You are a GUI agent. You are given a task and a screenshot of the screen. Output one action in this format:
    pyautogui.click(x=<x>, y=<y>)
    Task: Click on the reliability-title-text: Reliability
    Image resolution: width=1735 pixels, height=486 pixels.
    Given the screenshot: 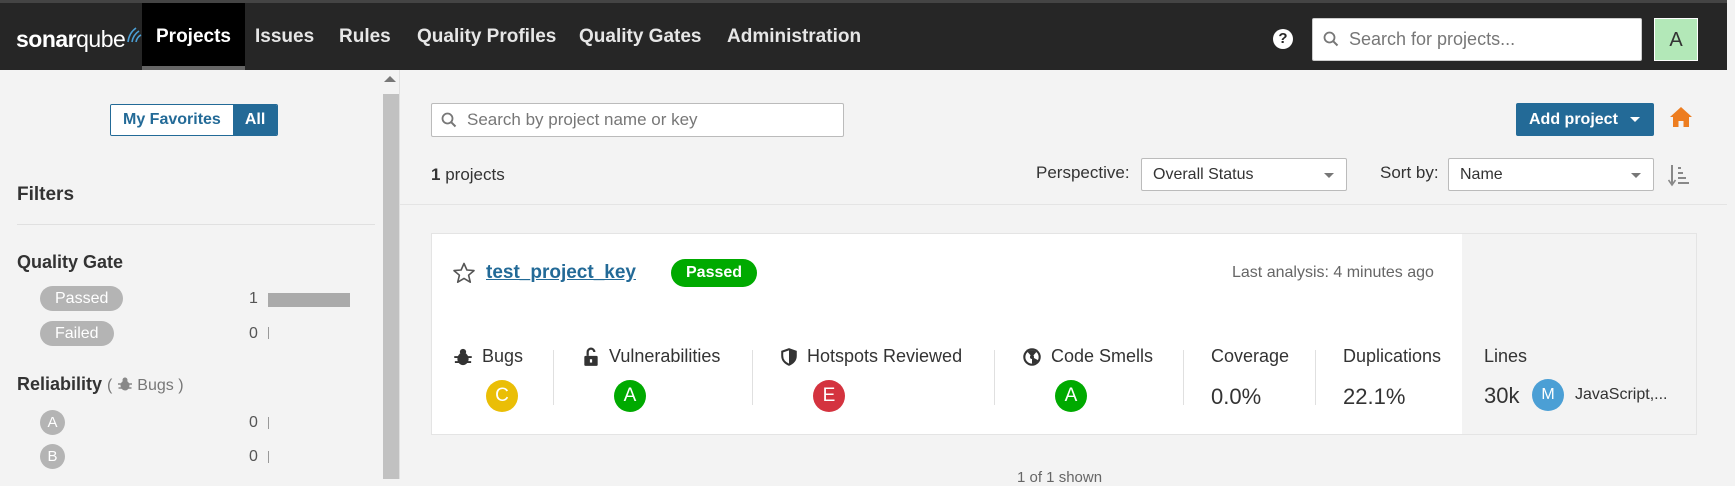 What is the action you would take?
    pyautogui.click(x=60, y=384)
    